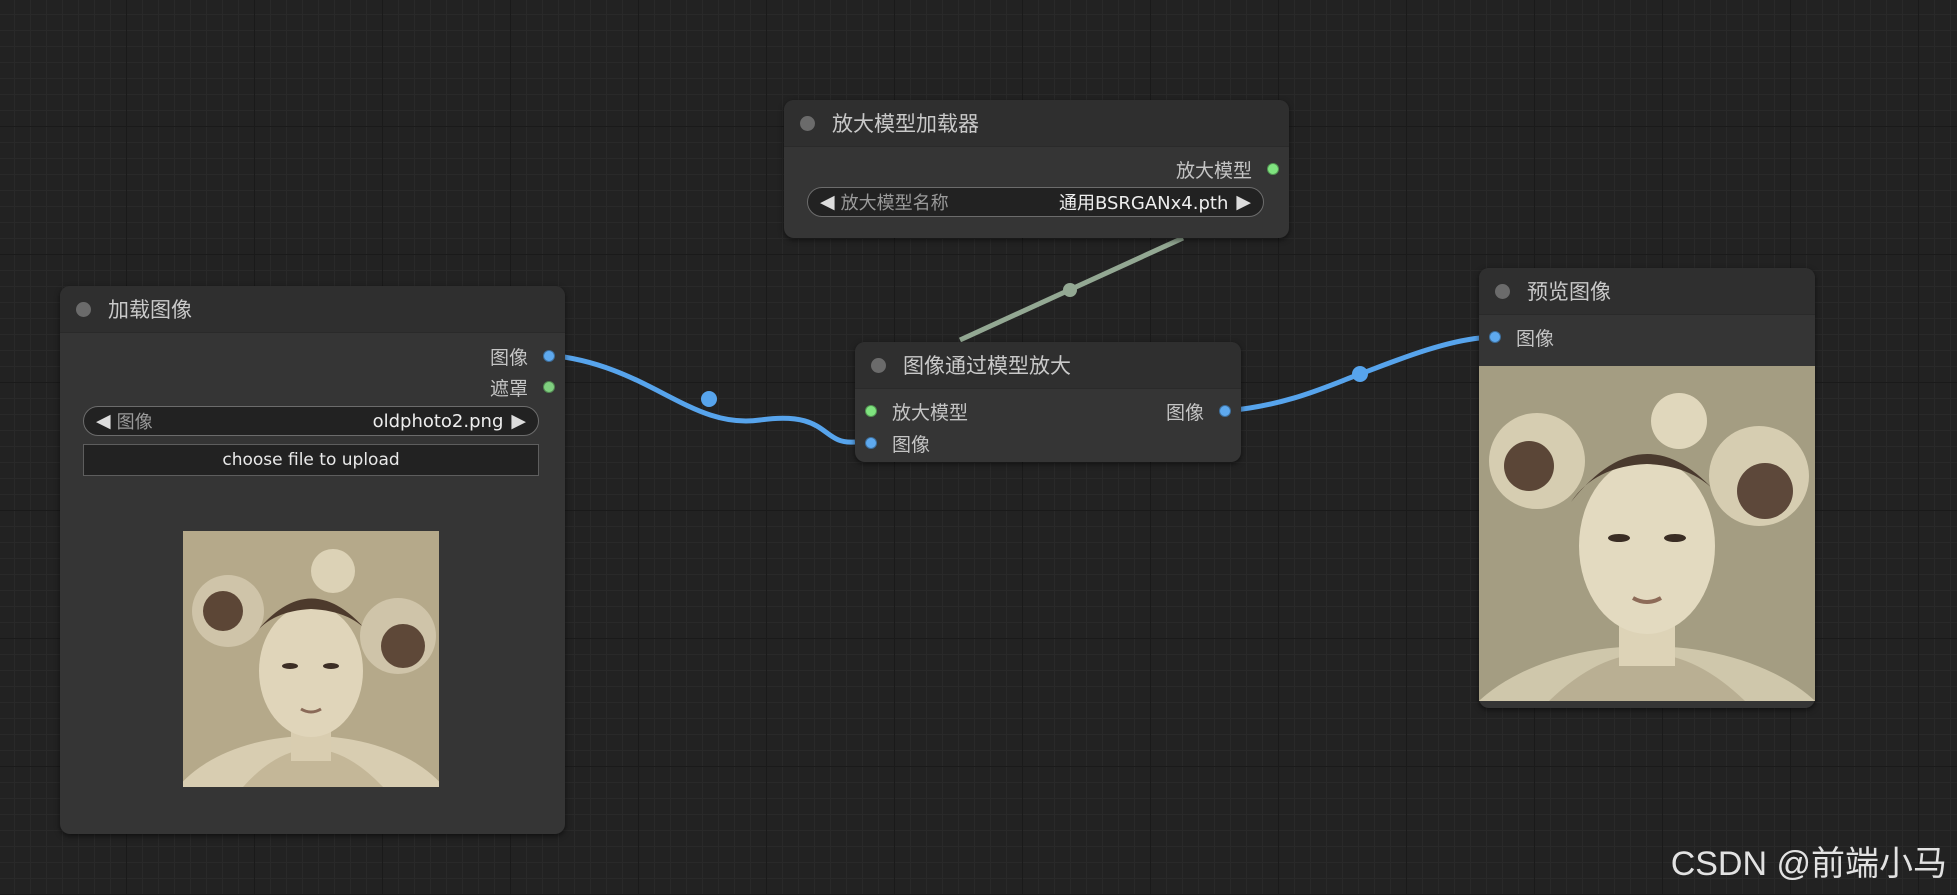 This screenshot has width=1957, height=895. What do you see at coordinates (1035, 202) in the screenshot?
I see `model-name-combo-widget: ◀ 放大模型名称 通用BSRGANx4.pth ▶` at bounding box center [1035, 202].